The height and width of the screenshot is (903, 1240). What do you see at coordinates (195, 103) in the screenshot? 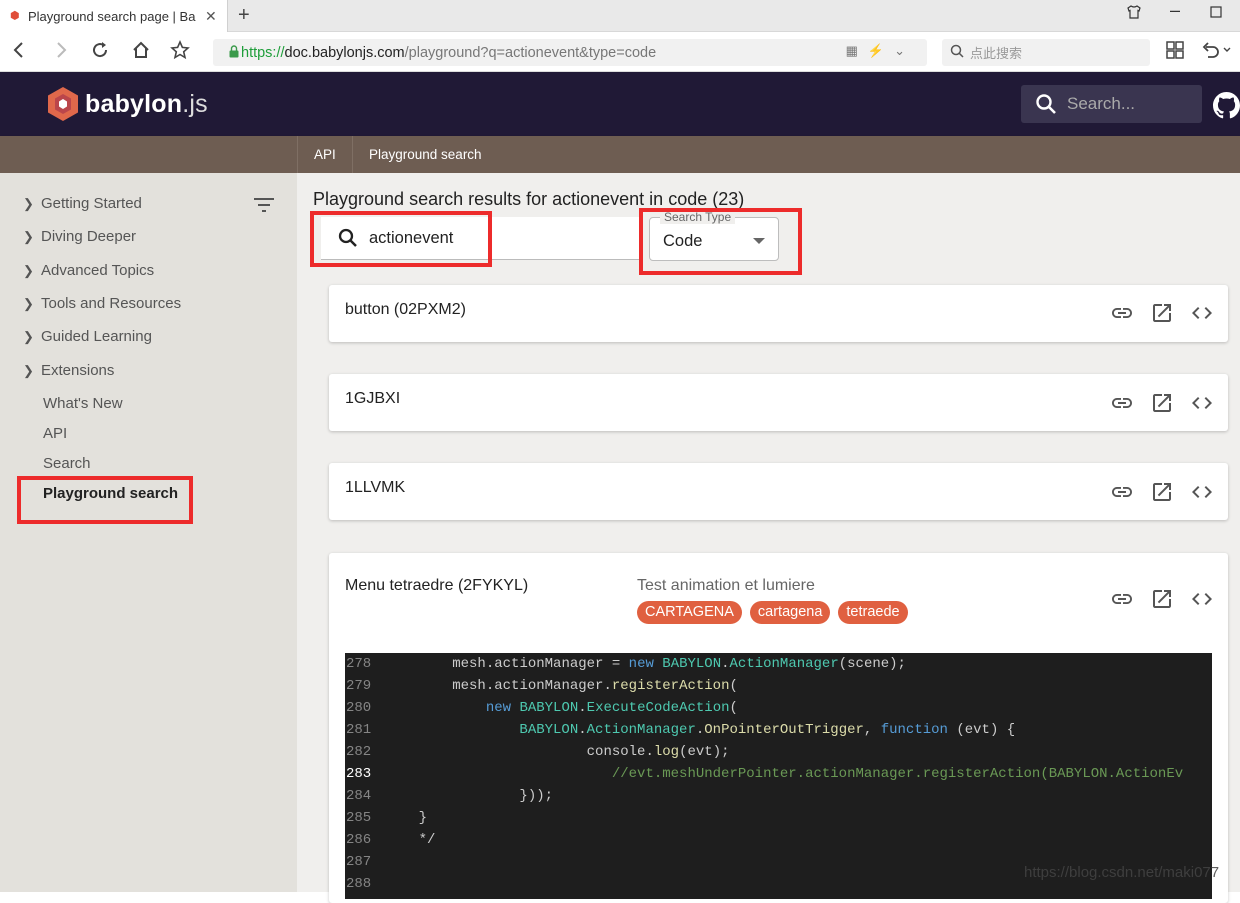
I see `logo-ext-text: .js` at bounding box center [195, 103].